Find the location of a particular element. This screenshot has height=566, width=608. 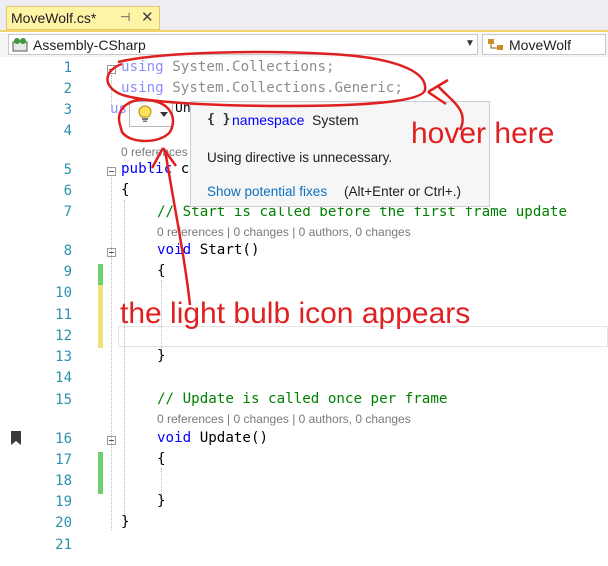

annotation-light-bulb: the light bulb icon appears is located at coordinates (295, 313).